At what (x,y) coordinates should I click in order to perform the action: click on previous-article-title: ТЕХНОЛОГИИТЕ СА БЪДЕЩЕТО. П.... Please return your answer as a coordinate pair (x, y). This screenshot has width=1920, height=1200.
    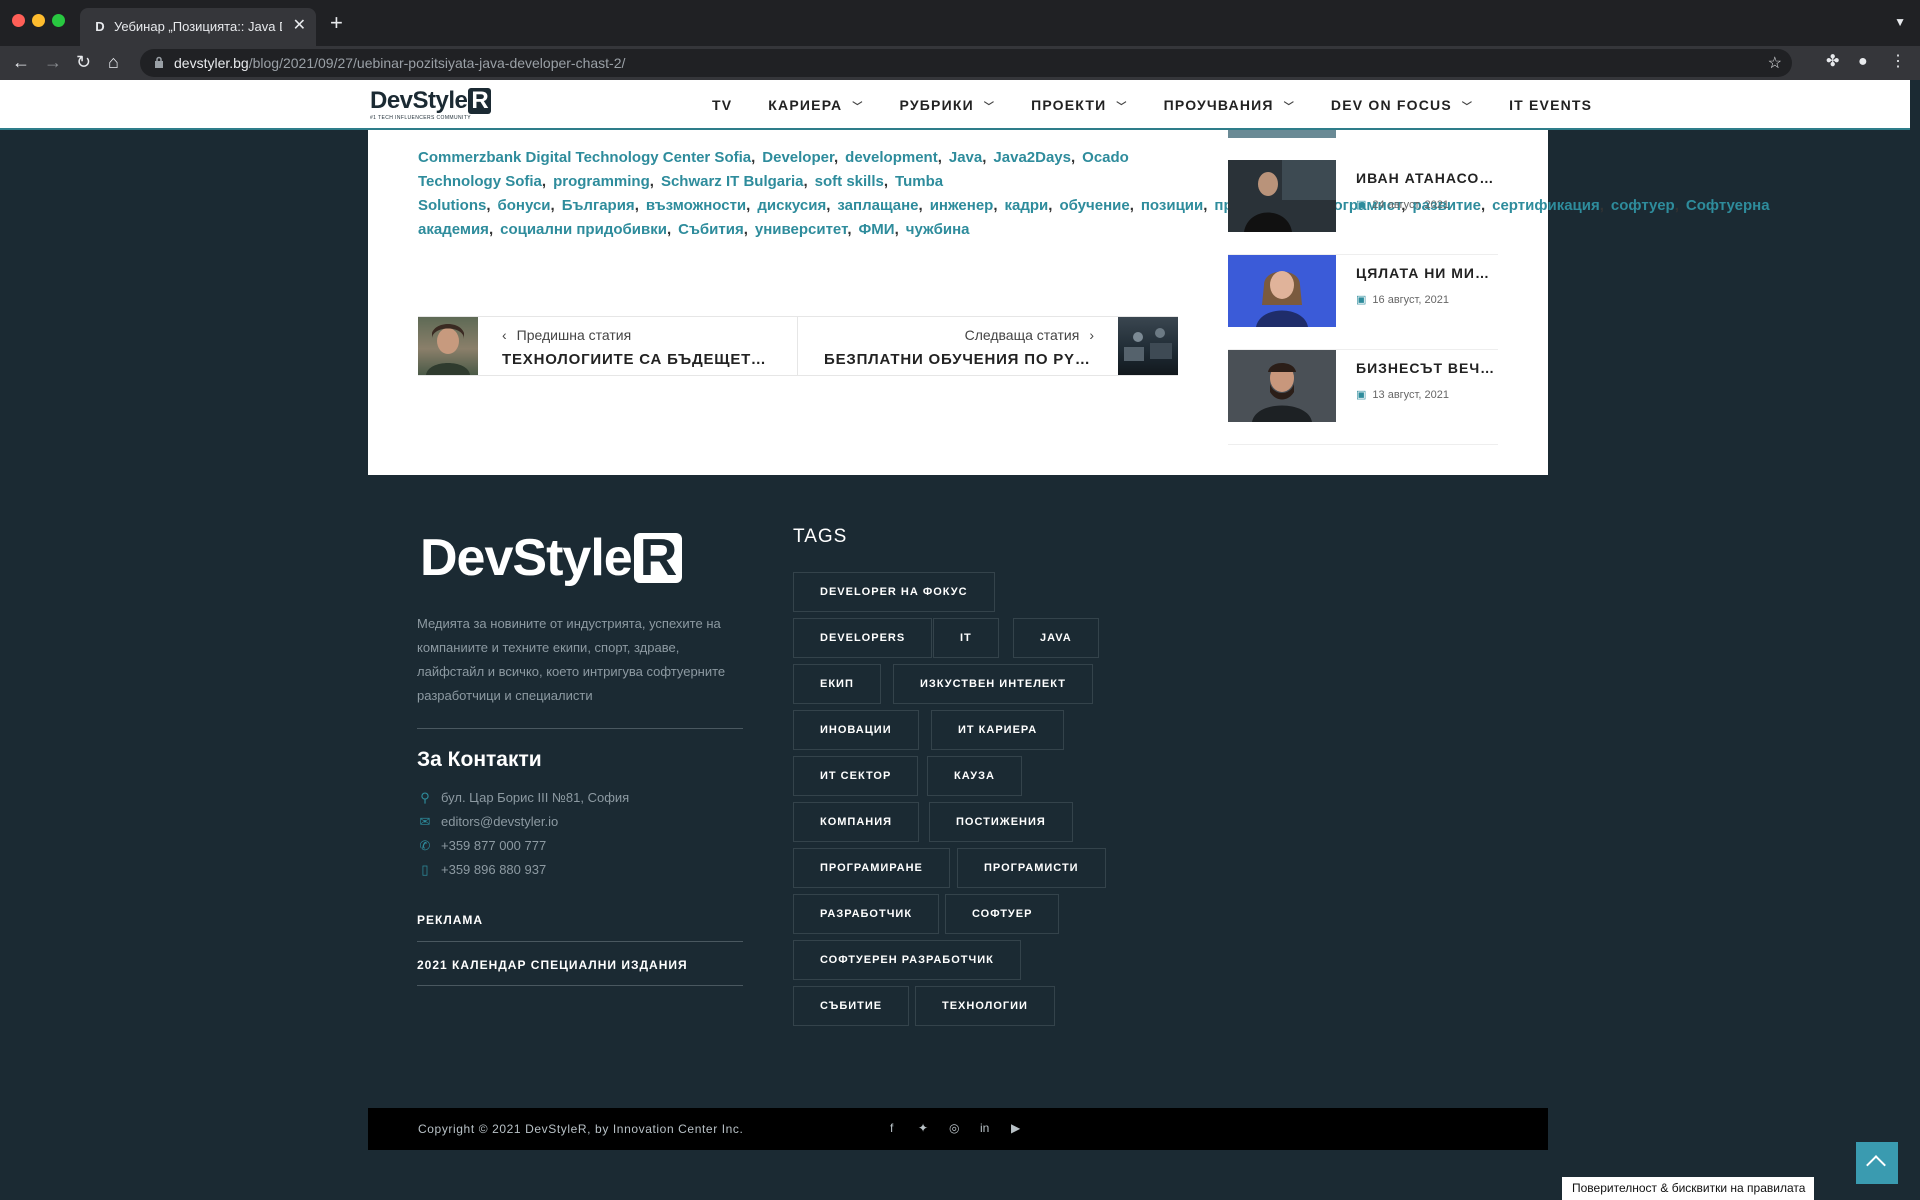
    Looking at the image, I should click on (637, 359).